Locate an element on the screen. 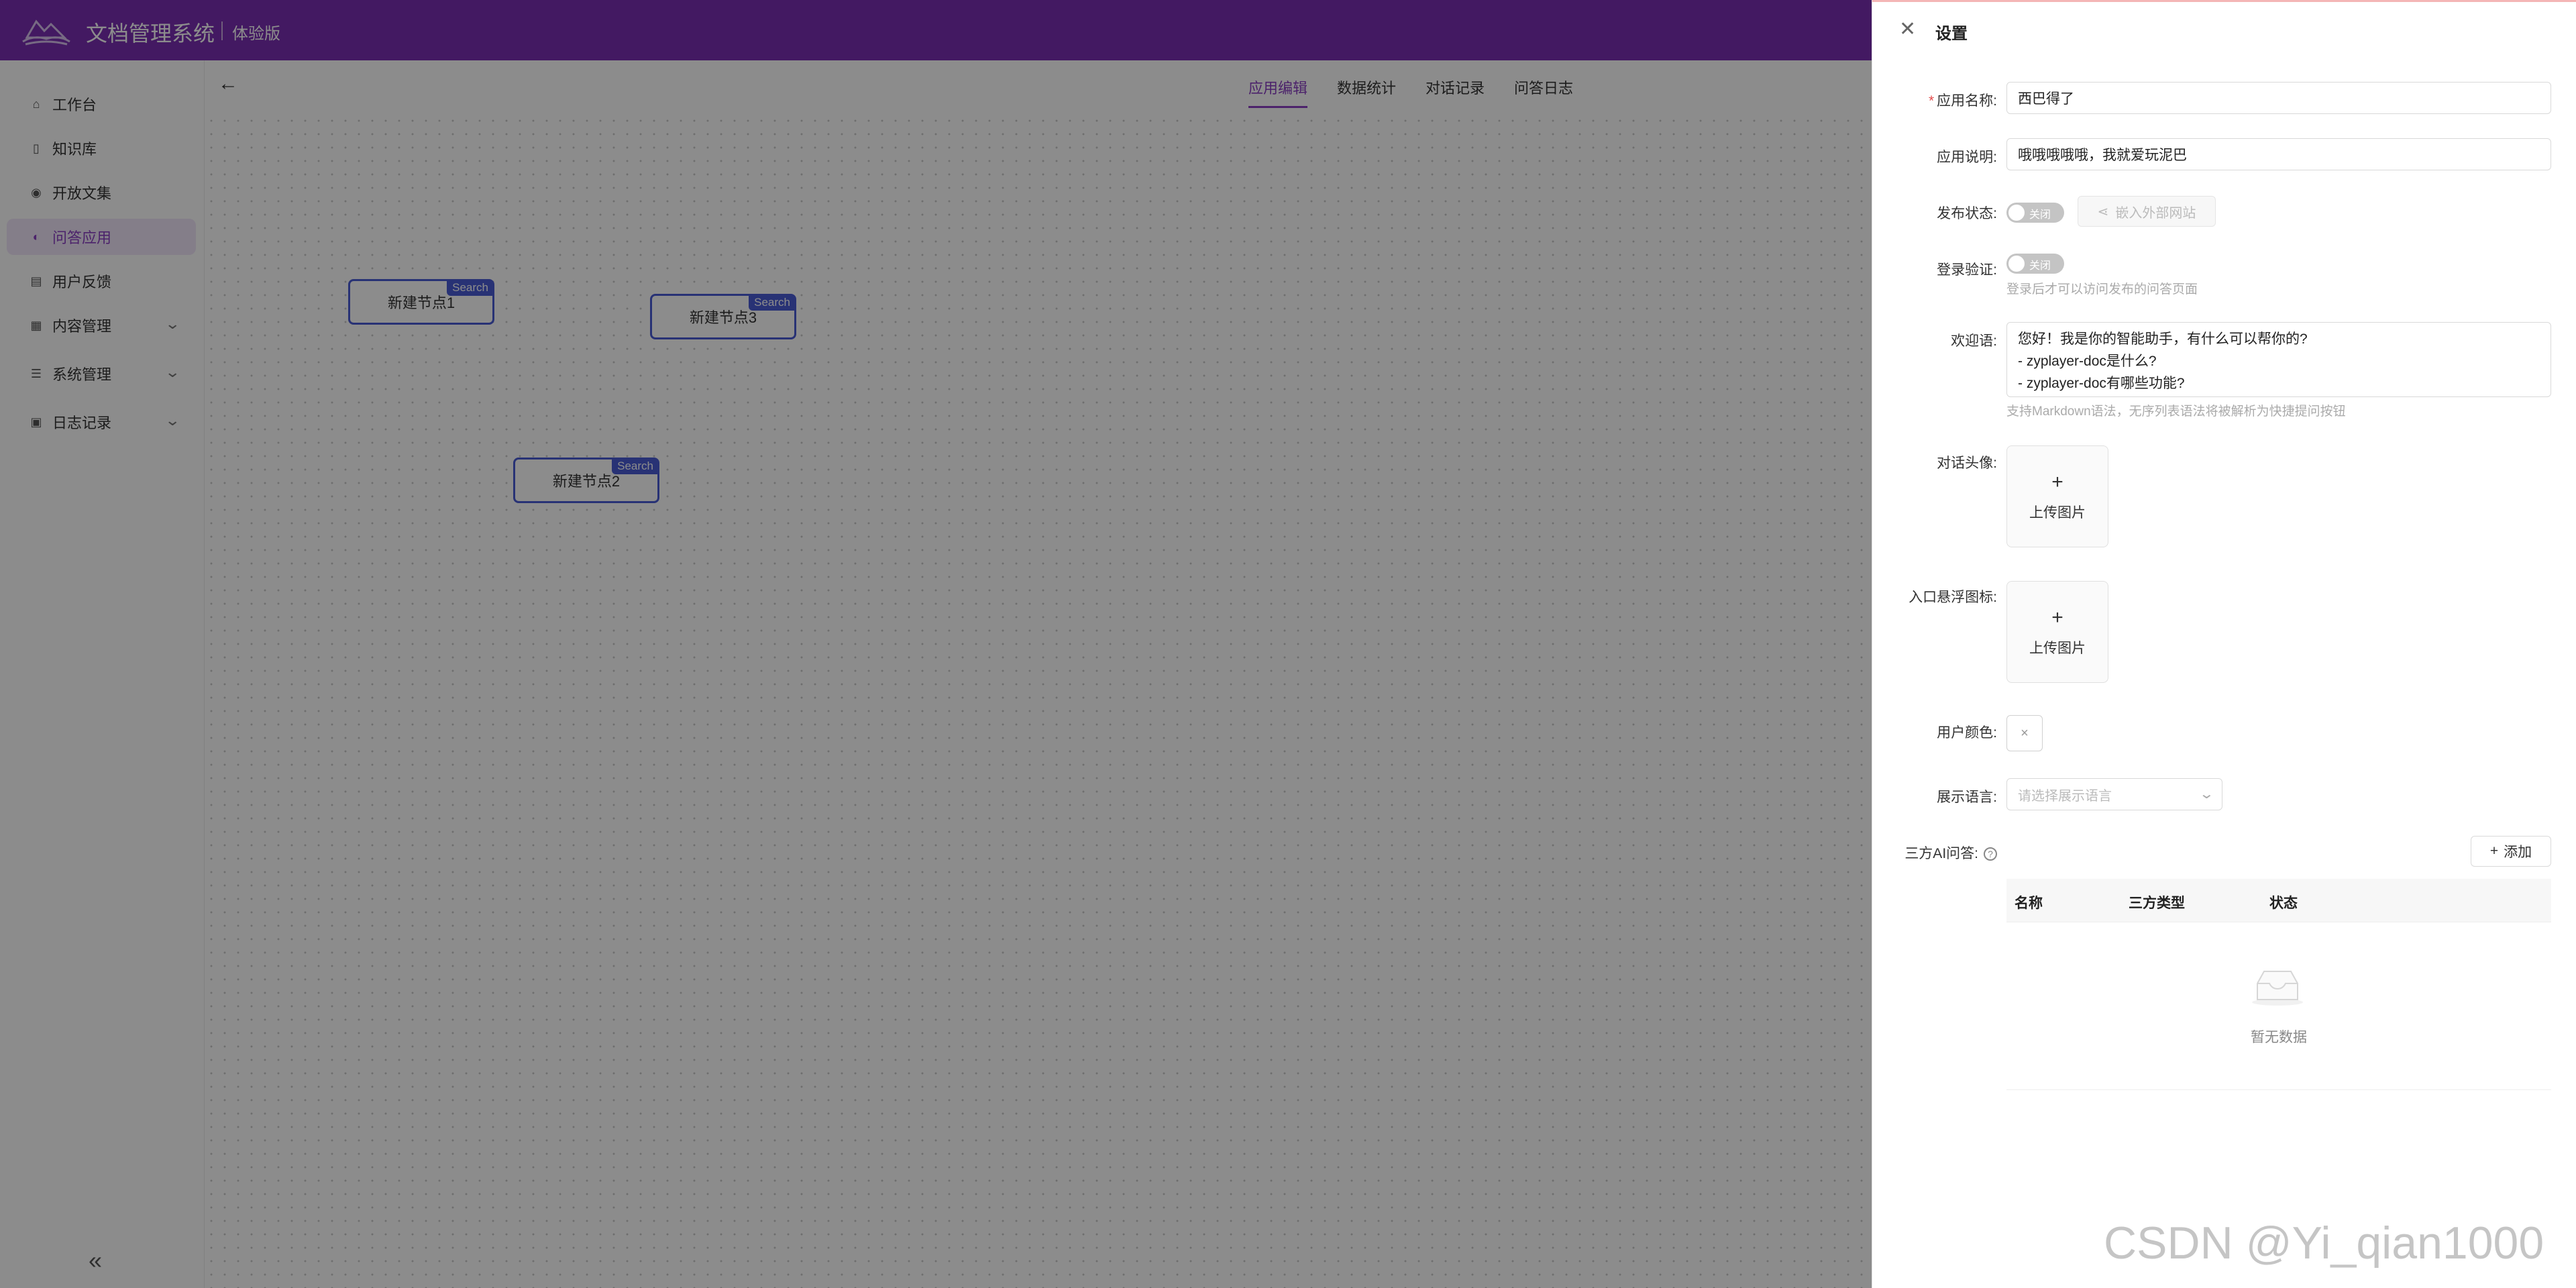  user-color-label: 用户颜色: is located at coordinates (1967, 733).